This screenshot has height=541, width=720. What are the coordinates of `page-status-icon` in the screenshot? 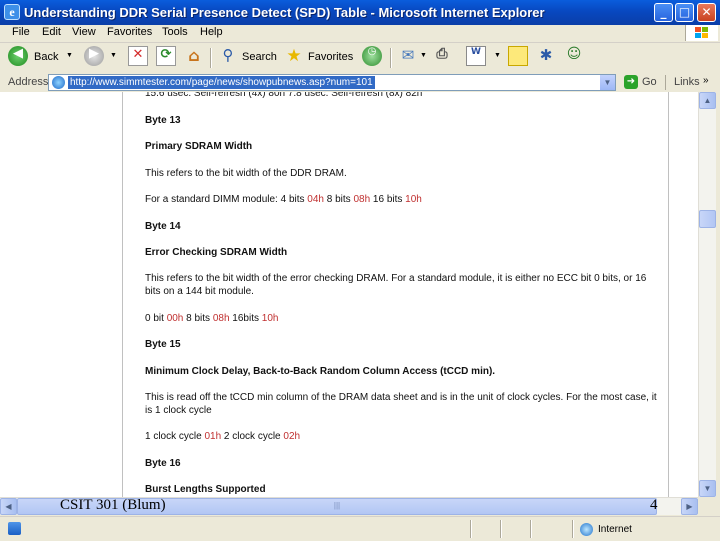 It's located at (14, 528).